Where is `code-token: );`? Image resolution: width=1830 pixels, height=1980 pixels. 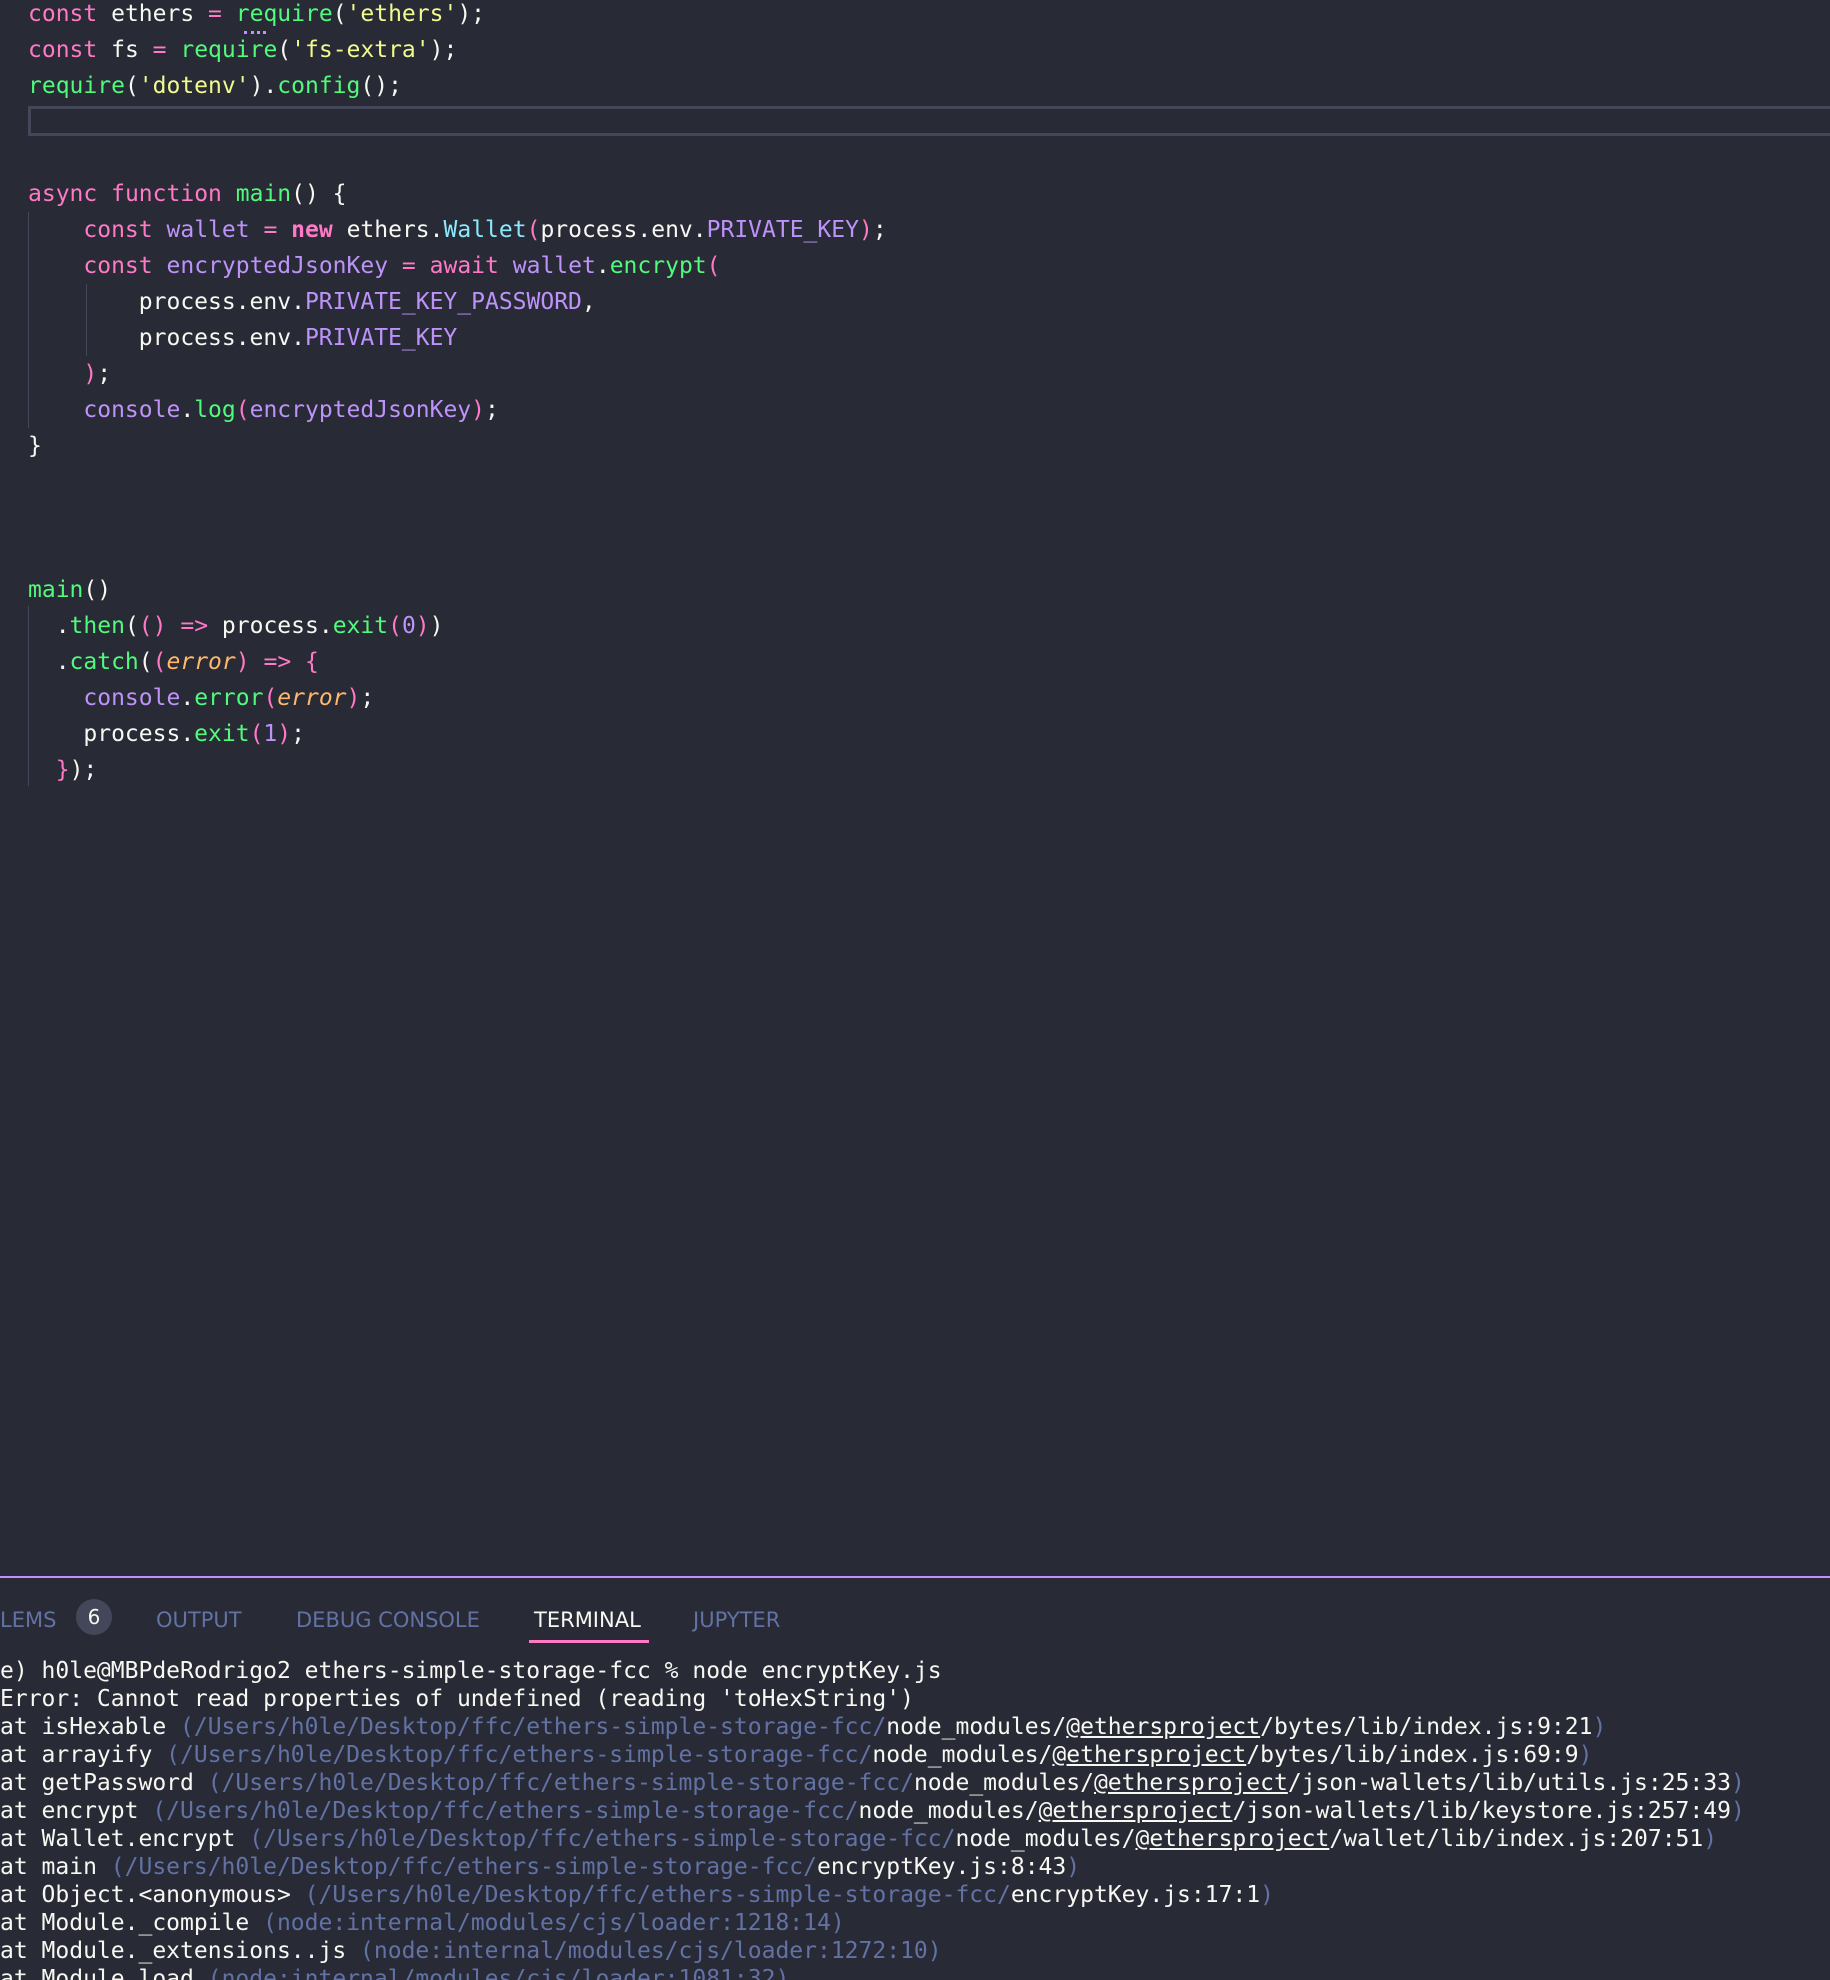
code-token: ); is located at coordinates (83, 770).